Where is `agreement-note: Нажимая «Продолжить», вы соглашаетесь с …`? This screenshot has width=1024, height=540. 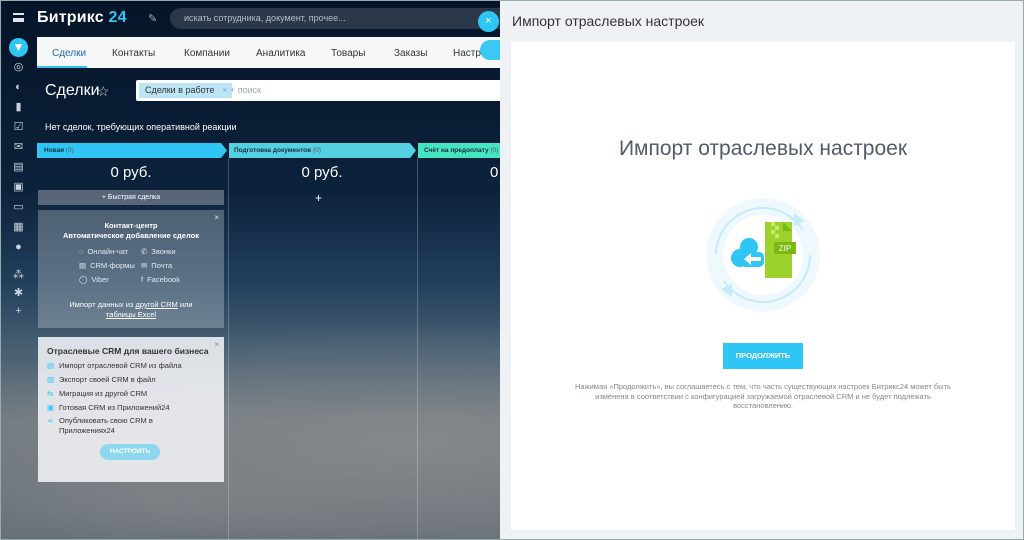
agreement-note: Нажимая «Продолжить», вы соглашаетесь с … is located at coordinates (763, 396).